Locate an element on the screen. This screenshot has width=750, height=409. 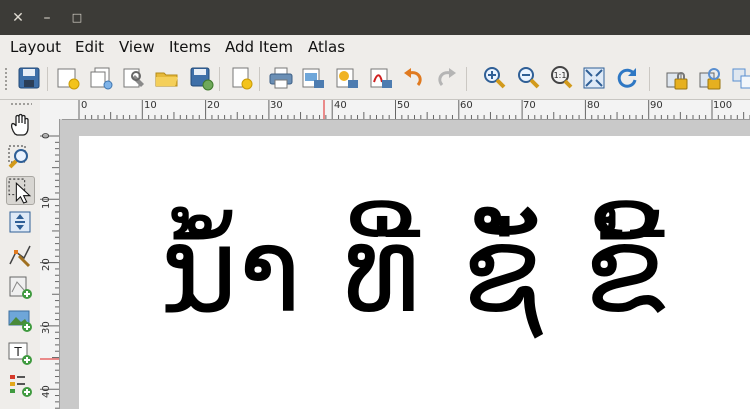
menu-bar: Layout Edit View Items Add Item Atlas is located at coordinates (375, 47).